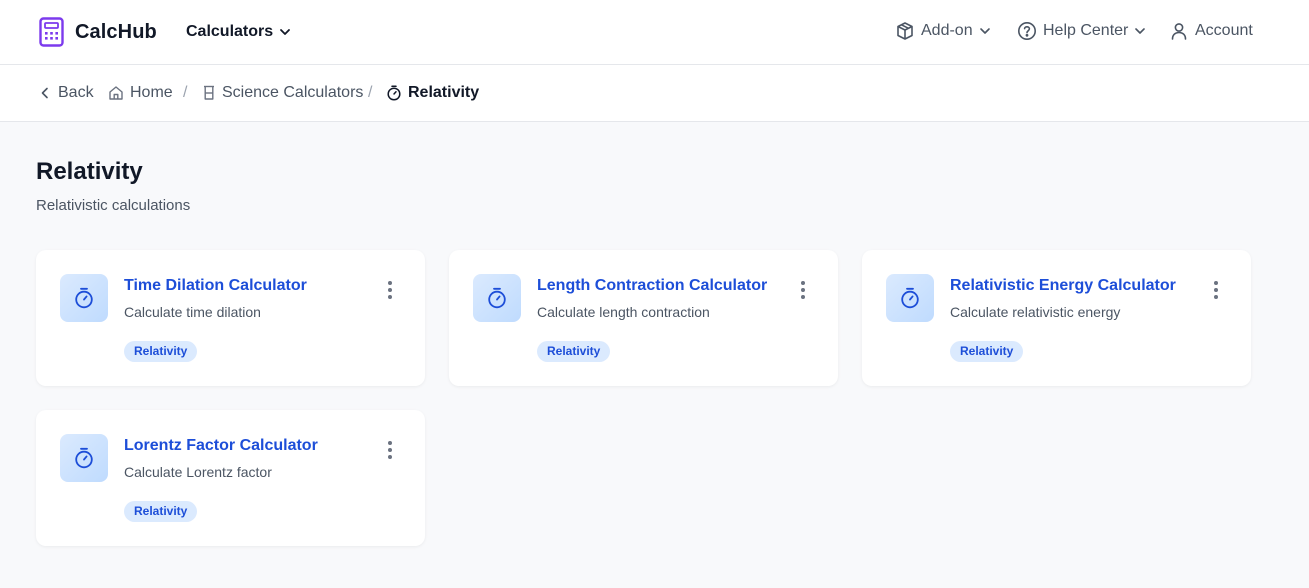 This screenshot has width=1309, height=588. What do you see at coordinates (1224, 30) in the screenshot?
I see `account-label: Account` at bounding box center [1224, 30].